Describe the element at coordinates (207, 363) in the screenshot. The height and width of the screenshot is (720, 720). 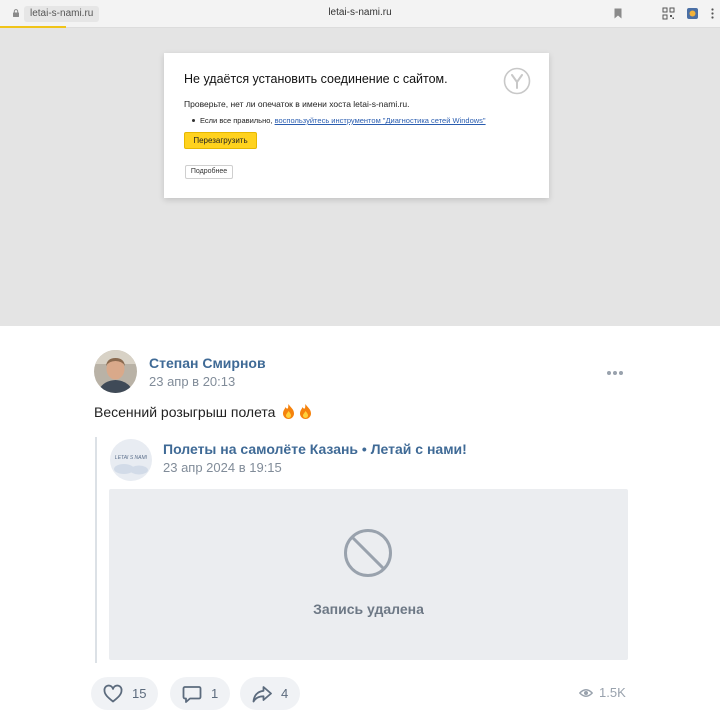
I see `author-name: Степан Смирнов` at that location.